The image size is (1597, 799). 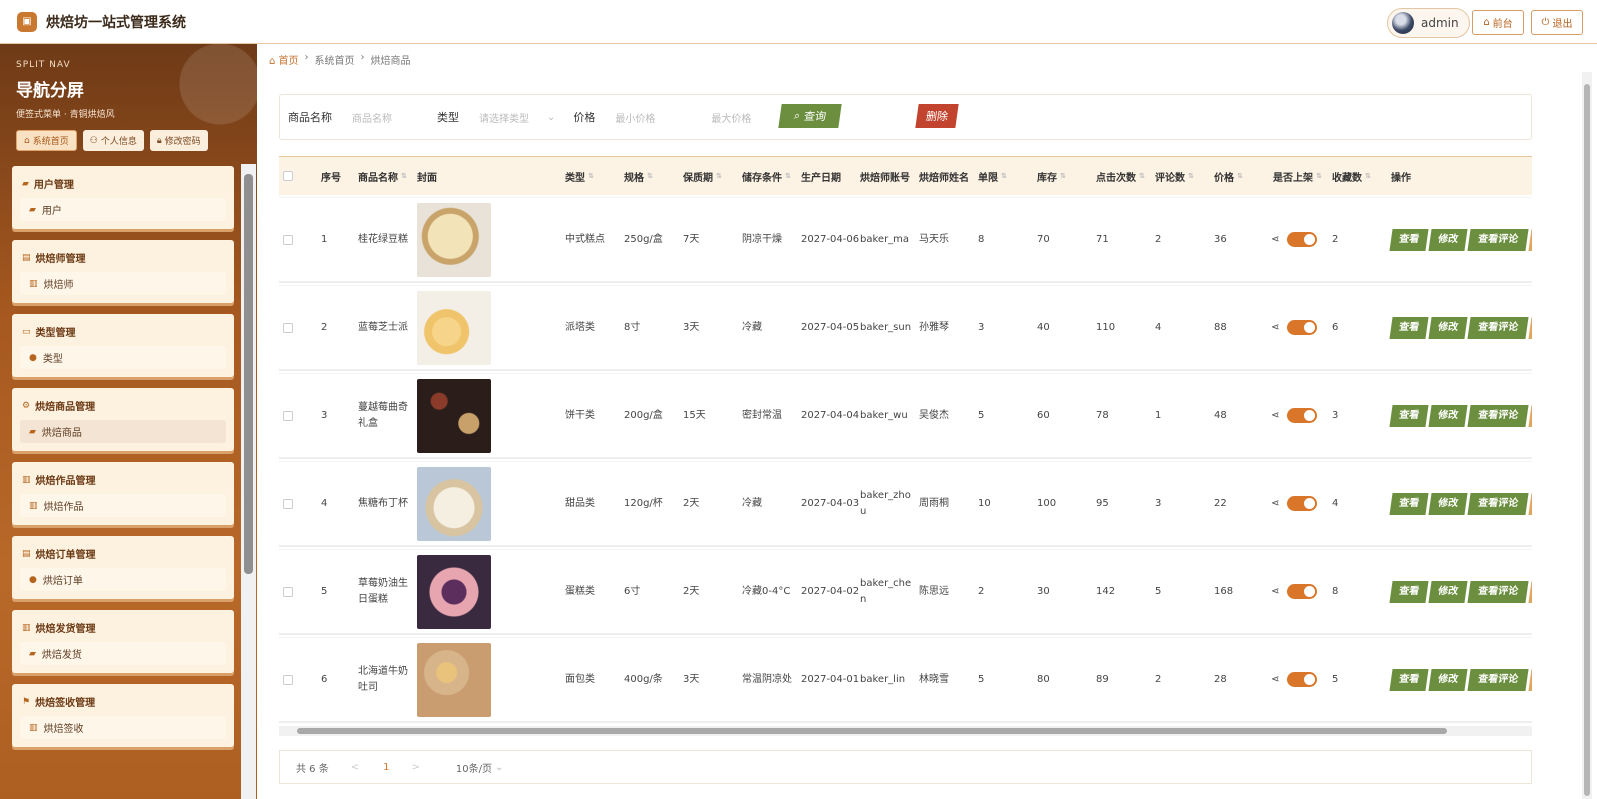 I want to click on horizontal-scrollbar, so click(x=905, y=731).